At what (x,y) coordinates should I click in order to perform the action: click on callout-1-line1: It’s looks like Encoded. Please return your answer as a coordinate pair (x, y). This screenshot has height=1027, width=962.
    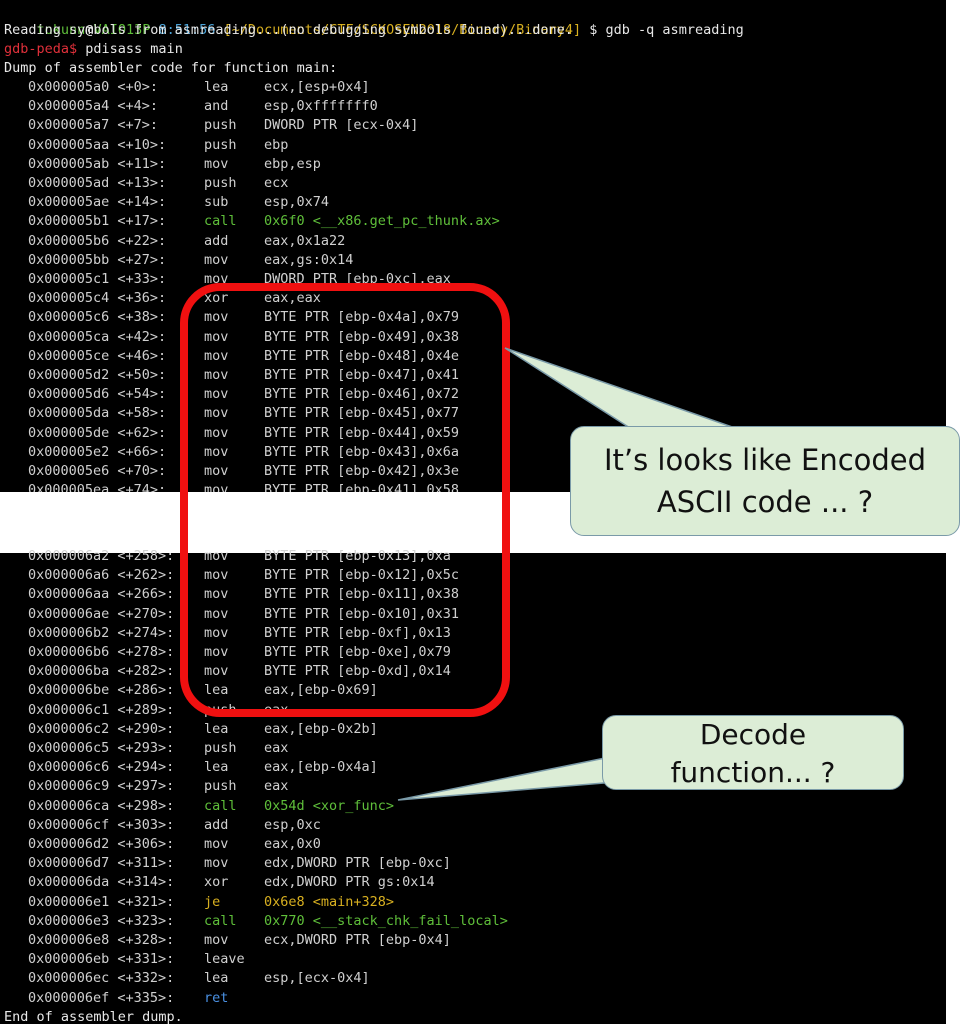
    Looking at the image, I should click on (765, 460).